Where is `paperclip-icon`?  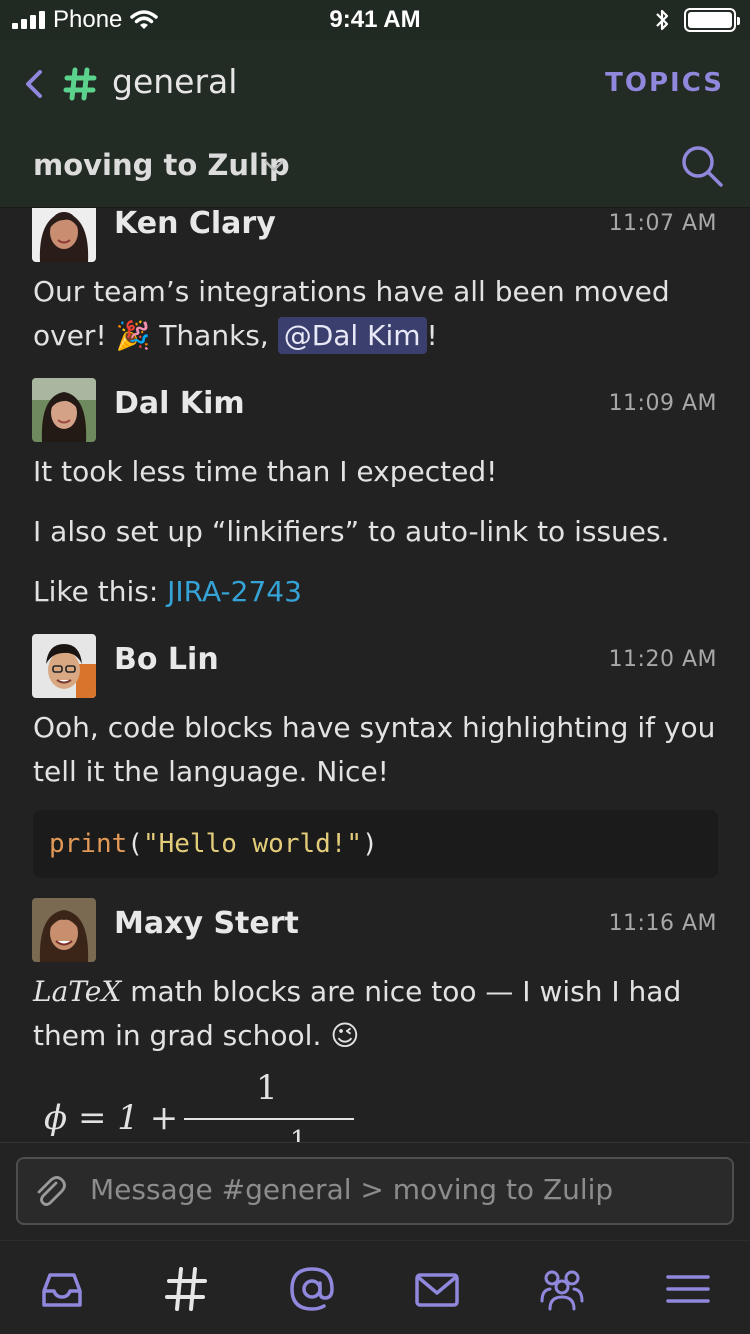 paperclip-icon is located at coordinates (50, 1191).